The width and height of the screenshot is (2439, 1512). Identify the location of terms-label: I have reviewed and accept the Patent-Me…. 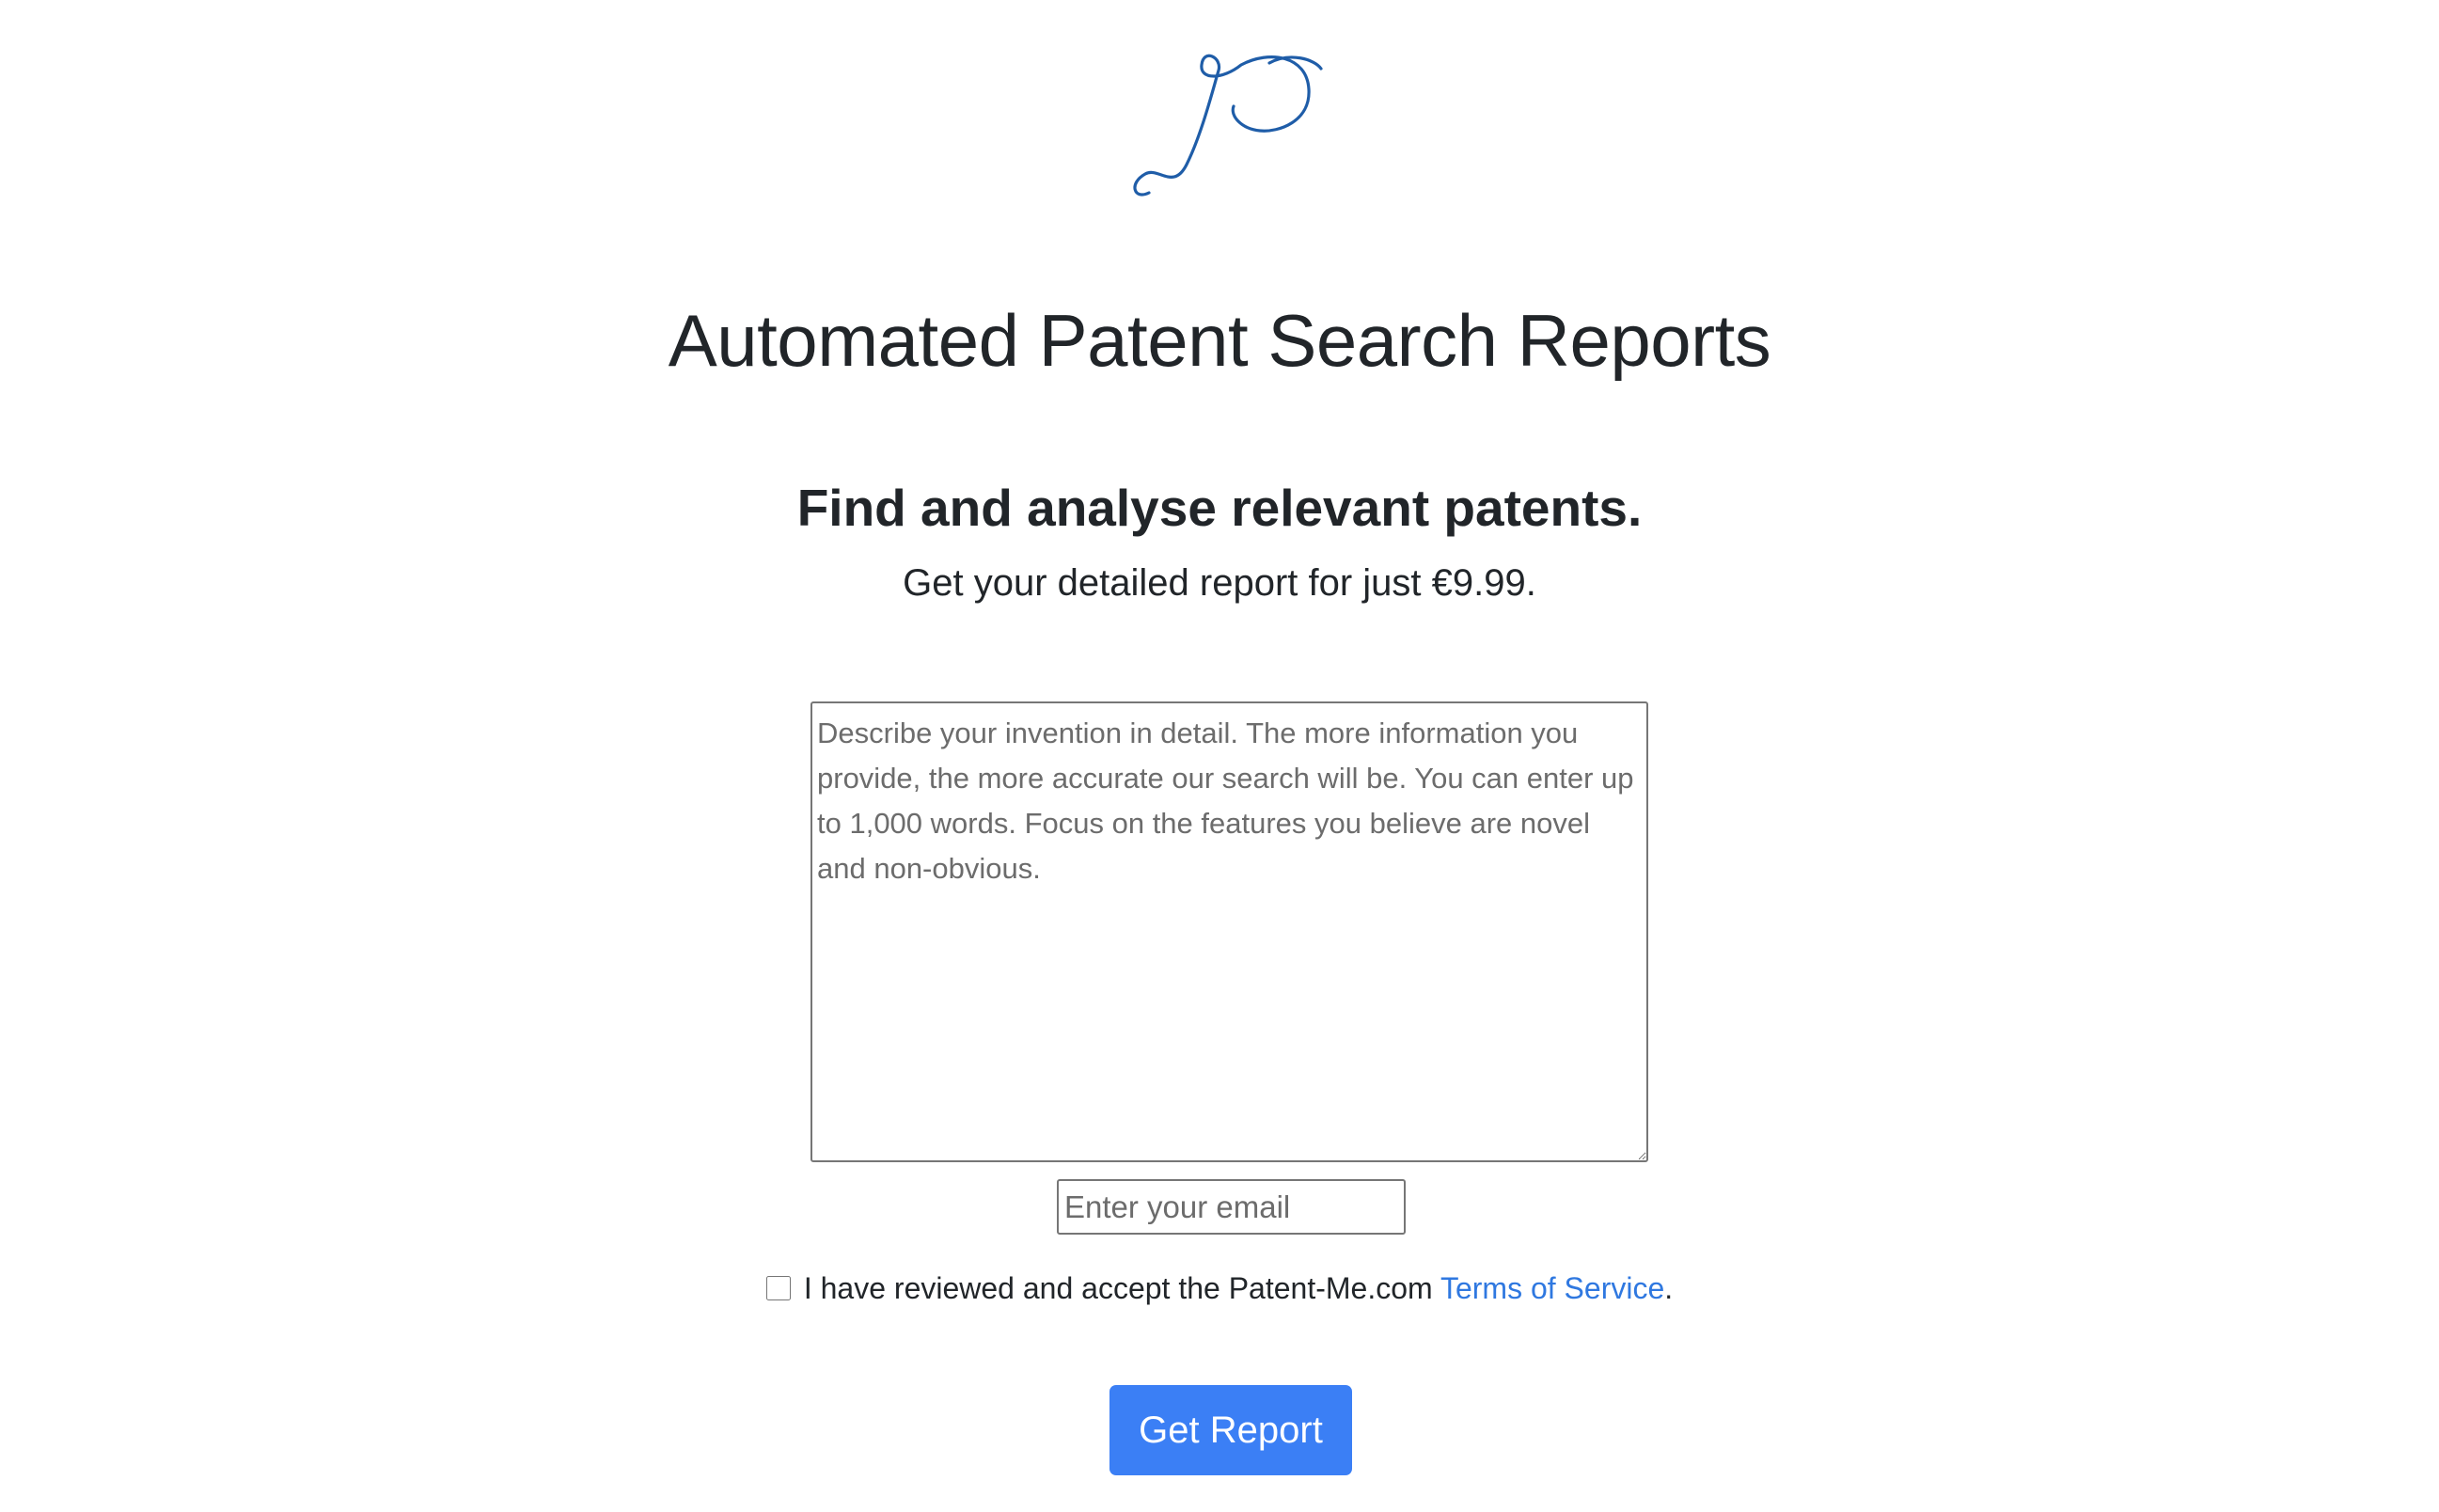
(1121, 1288).